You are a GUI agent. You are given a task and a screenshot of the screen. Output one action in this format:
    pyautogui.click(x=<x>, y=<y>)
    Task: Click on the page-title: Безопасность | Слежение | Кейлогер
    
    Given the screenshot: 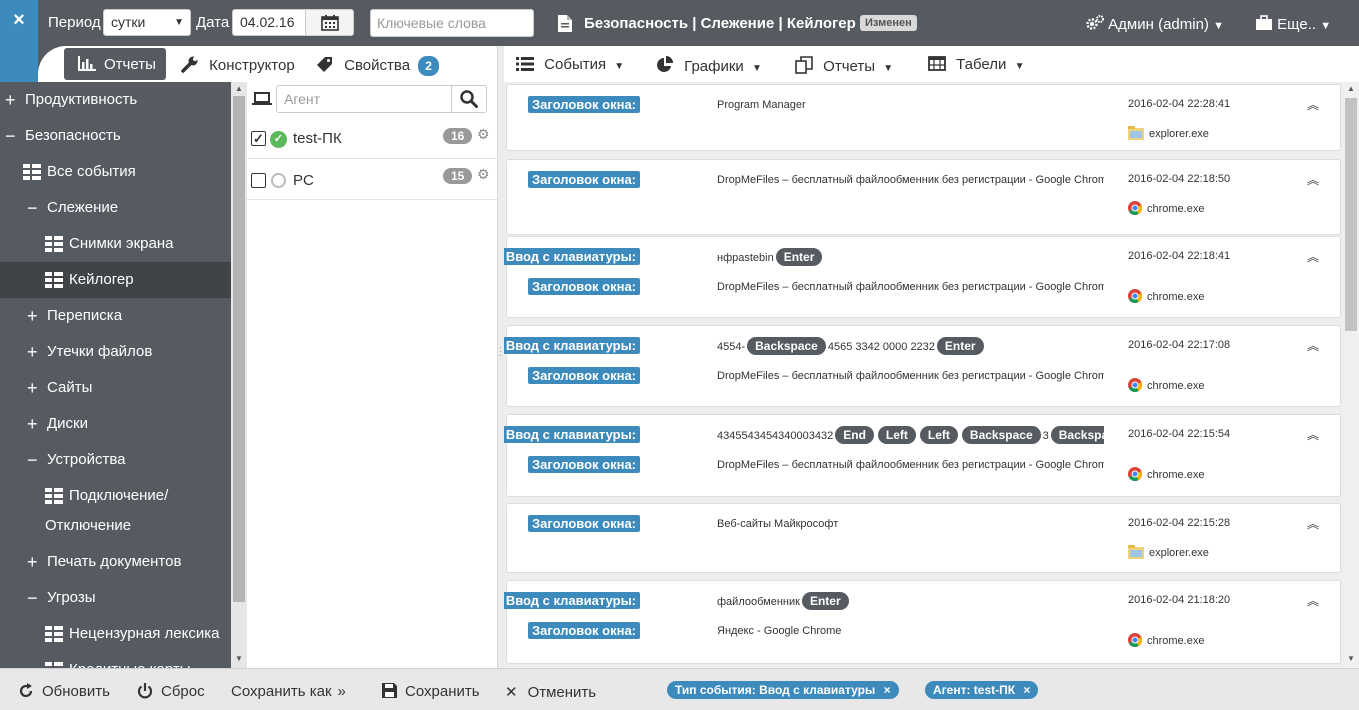 What is the action you would take?
    pyautogui.click(x=720, y=23)
    